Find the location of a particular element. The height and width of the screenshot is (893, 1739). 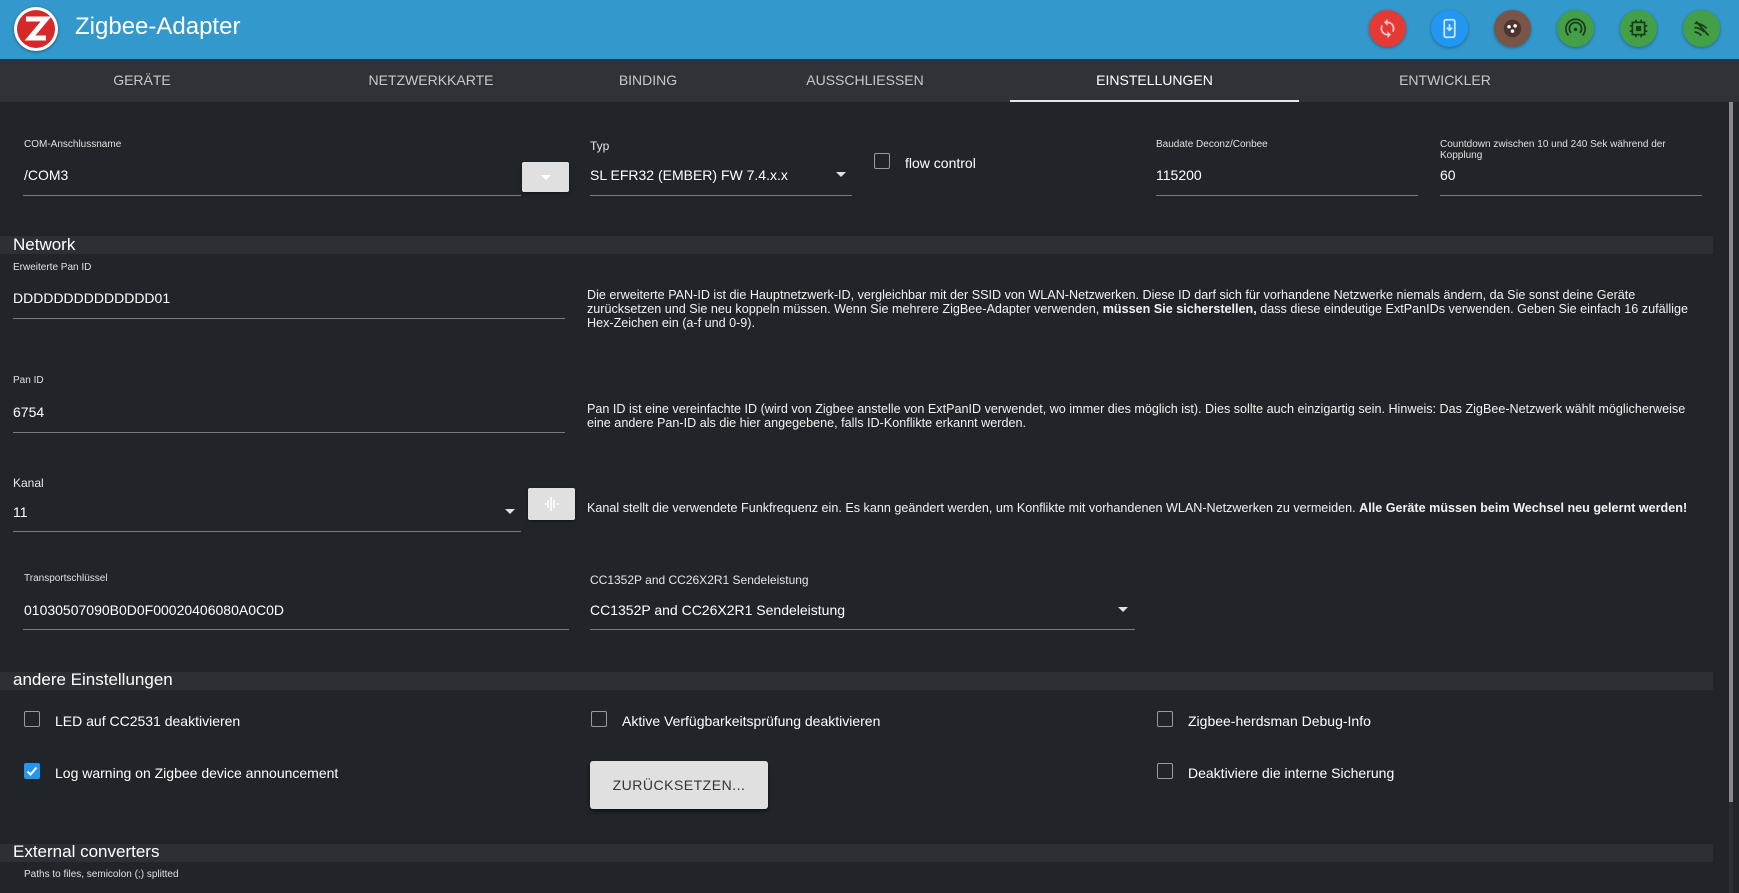

transport-label: Transportschlüssel is located at coordinates (66, 578).